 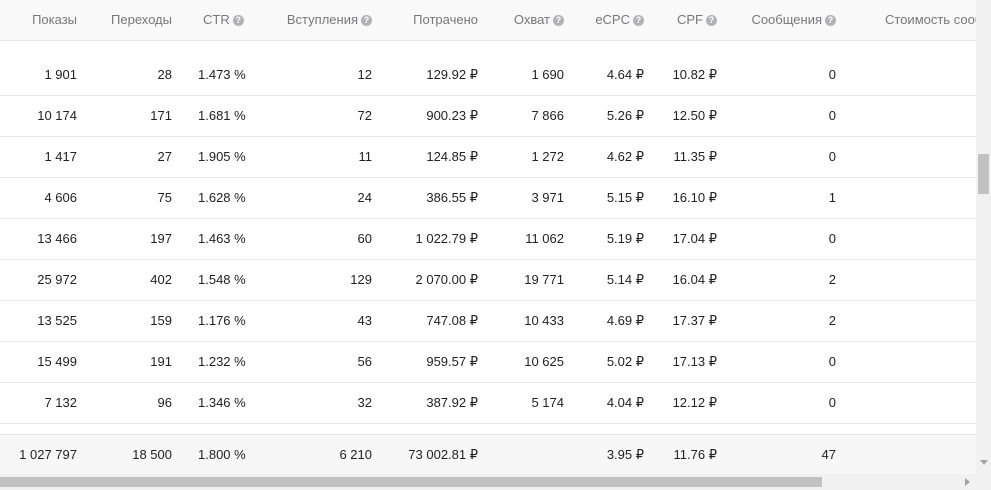 I want to click on cell-ctr: 1.346 %, so click(x=222, y=402).